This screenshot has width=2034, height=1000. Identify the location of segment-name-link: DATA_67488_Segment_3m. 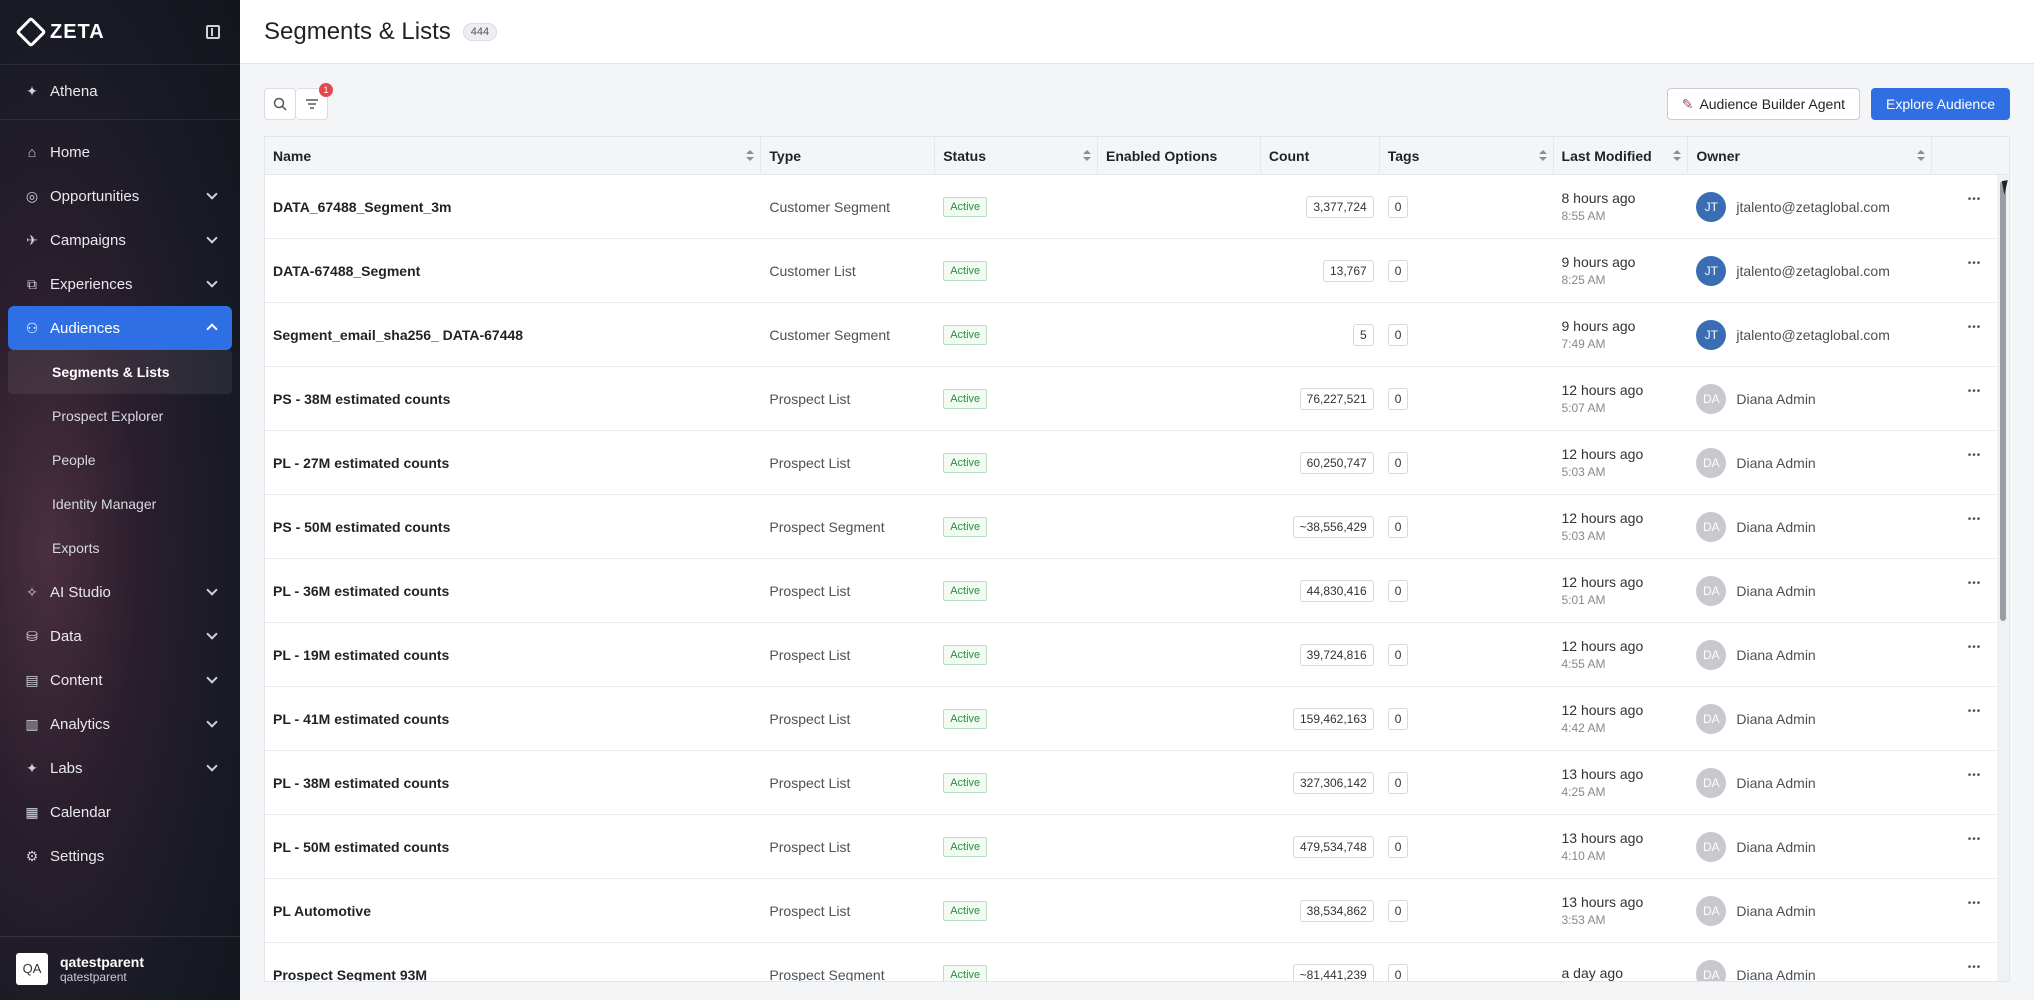
(513, 207).